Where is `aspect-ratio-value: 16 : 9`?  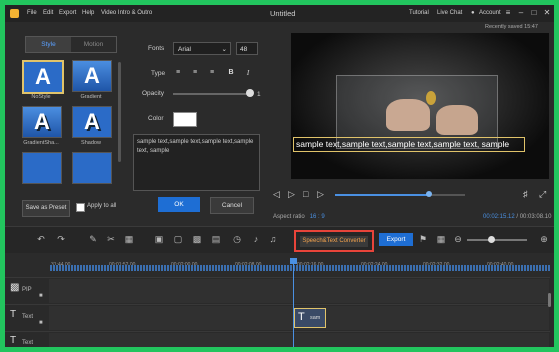
aspect-ratio-value: 16 : 9 is located at coordinates (317, 217).